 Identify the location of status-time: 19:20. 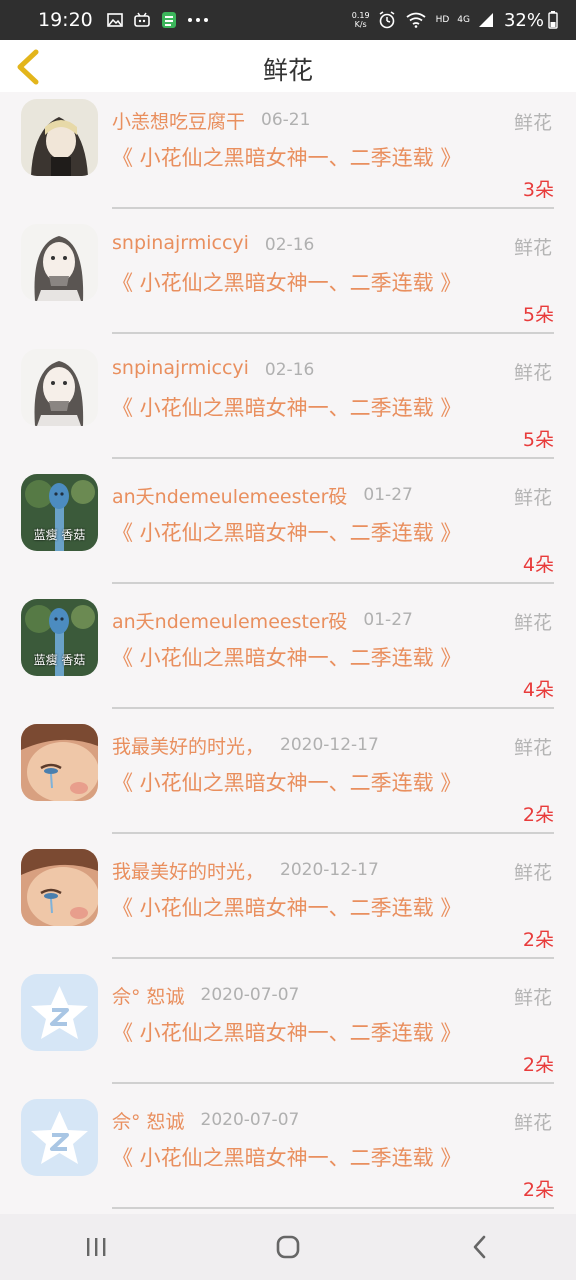
(65, 20).